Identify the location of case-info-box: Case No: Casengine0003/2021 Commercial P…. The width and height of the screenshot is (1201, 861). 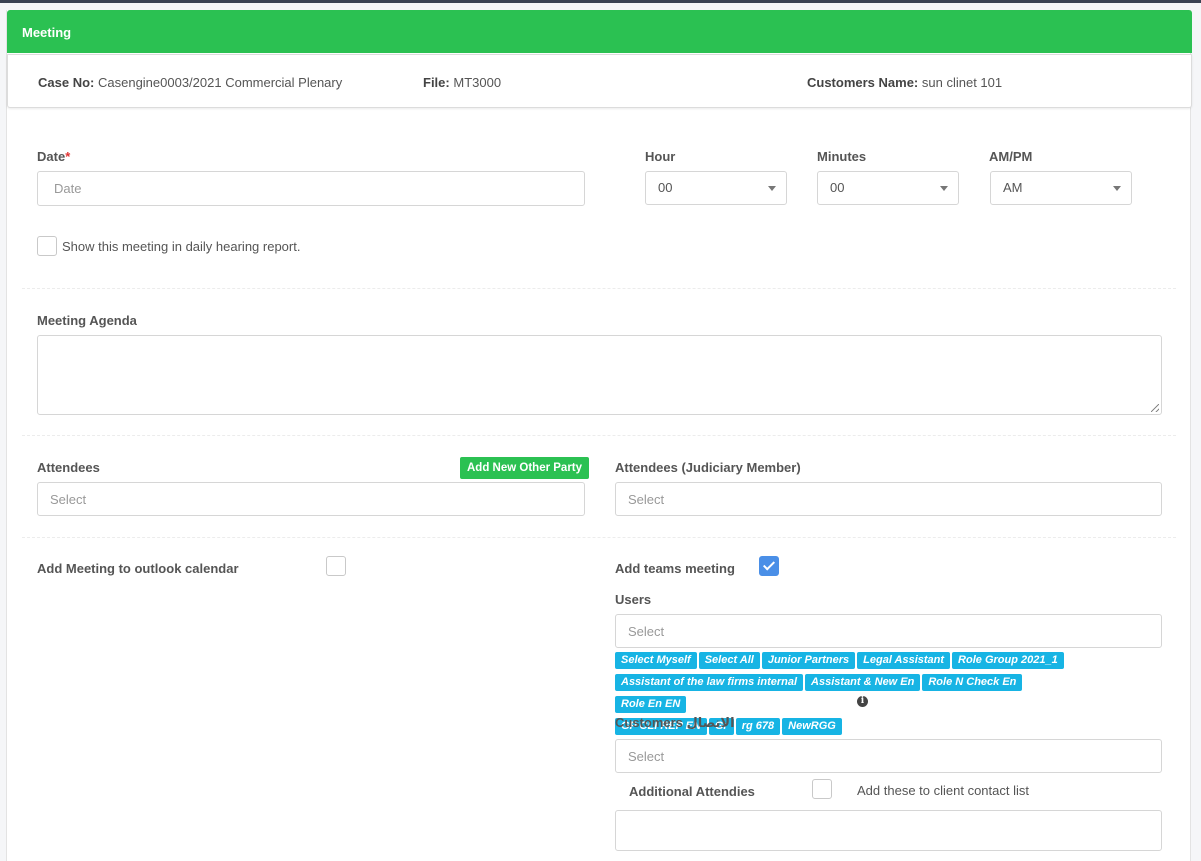
(599, 81).